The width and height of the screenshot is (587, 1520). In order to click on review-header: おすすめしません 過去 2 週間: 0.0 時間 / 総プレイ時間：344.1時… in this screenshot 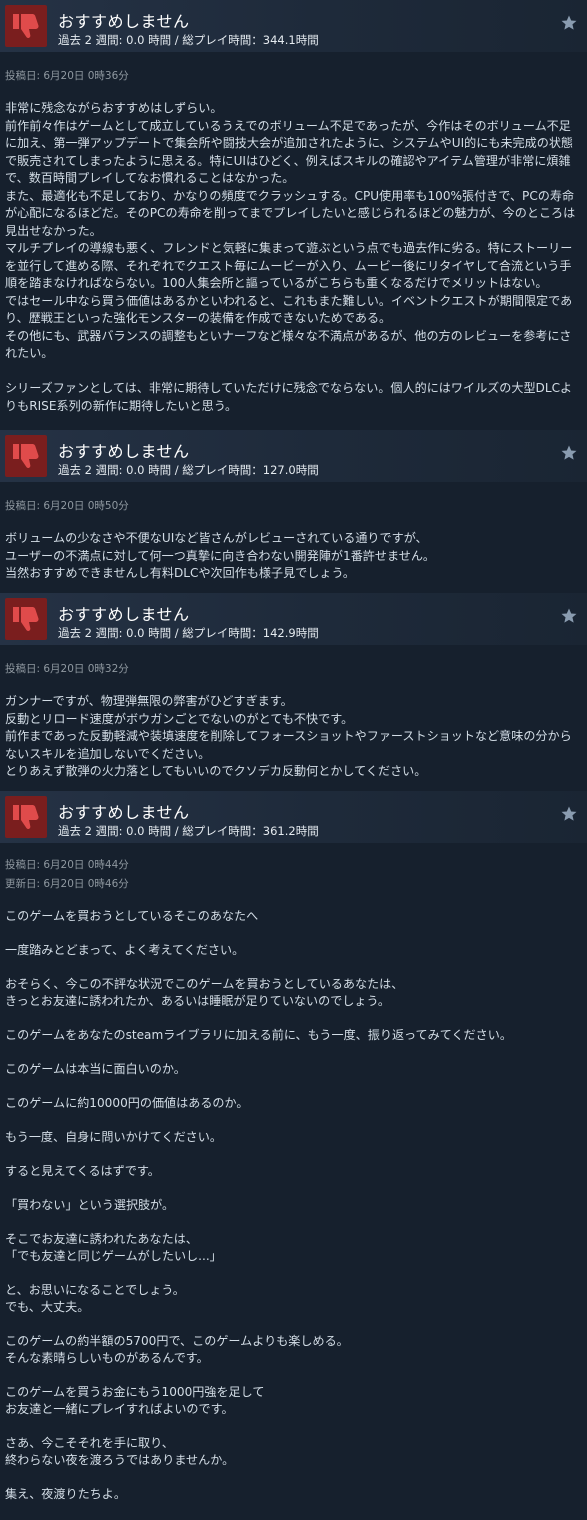, I will do `click(293, 26)`.